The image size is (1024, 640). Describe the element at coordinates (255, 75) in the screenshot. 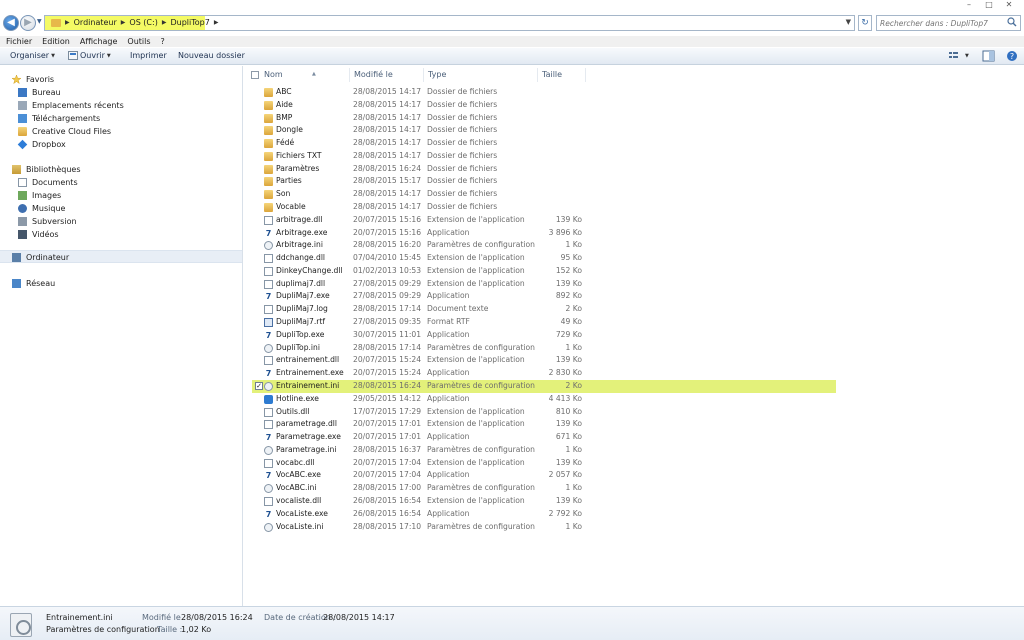

I see `select-all-checkbox` at that location.